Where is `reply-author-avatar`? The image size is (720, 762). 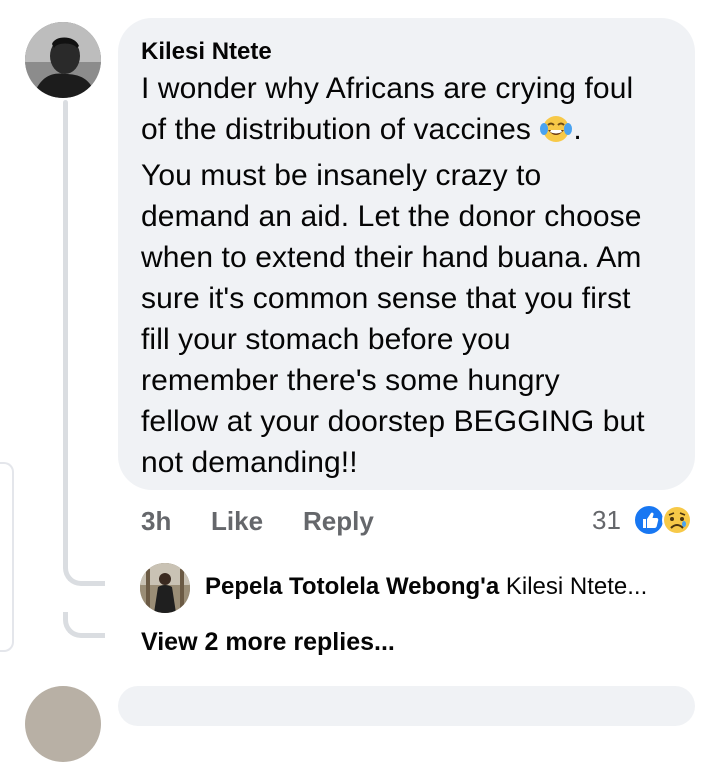 reply-author-avatar is located at coordinates (165, 588).